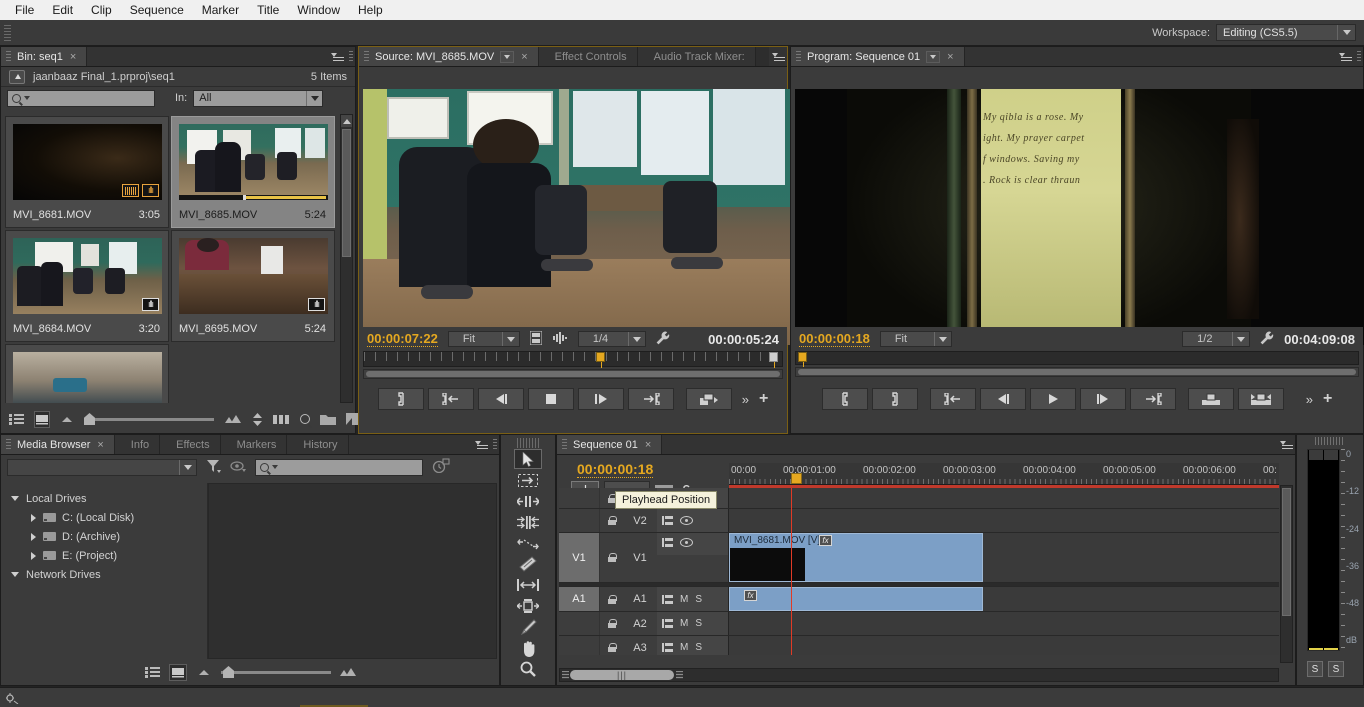 The width and height of the screenshot is (1364, 707). I want to click on timeline-playhead, so click(791, 571).